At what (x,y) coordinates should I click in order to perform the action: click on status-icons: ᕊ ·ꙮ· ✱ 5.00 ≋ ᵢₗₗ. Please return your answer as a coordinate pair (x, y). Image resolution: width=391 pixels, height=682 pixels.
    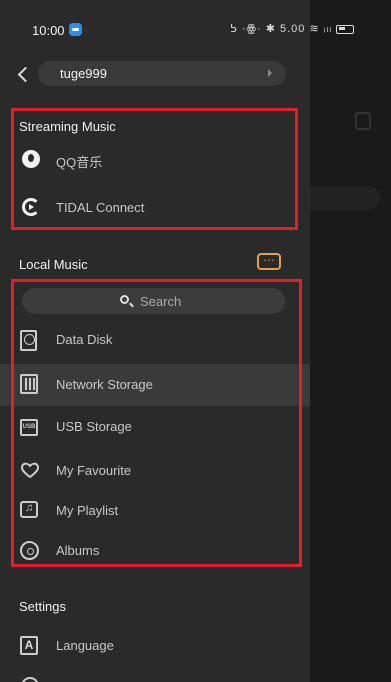
    Looking at the image, I should click on (292, 28).